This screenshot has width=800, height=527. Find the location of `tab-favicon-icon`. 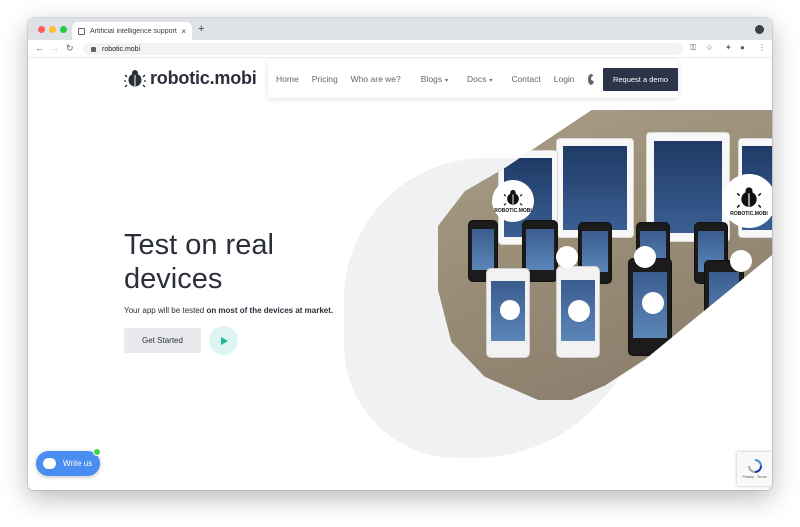

tab-favicon-icon is located at coordinates (81, 31).